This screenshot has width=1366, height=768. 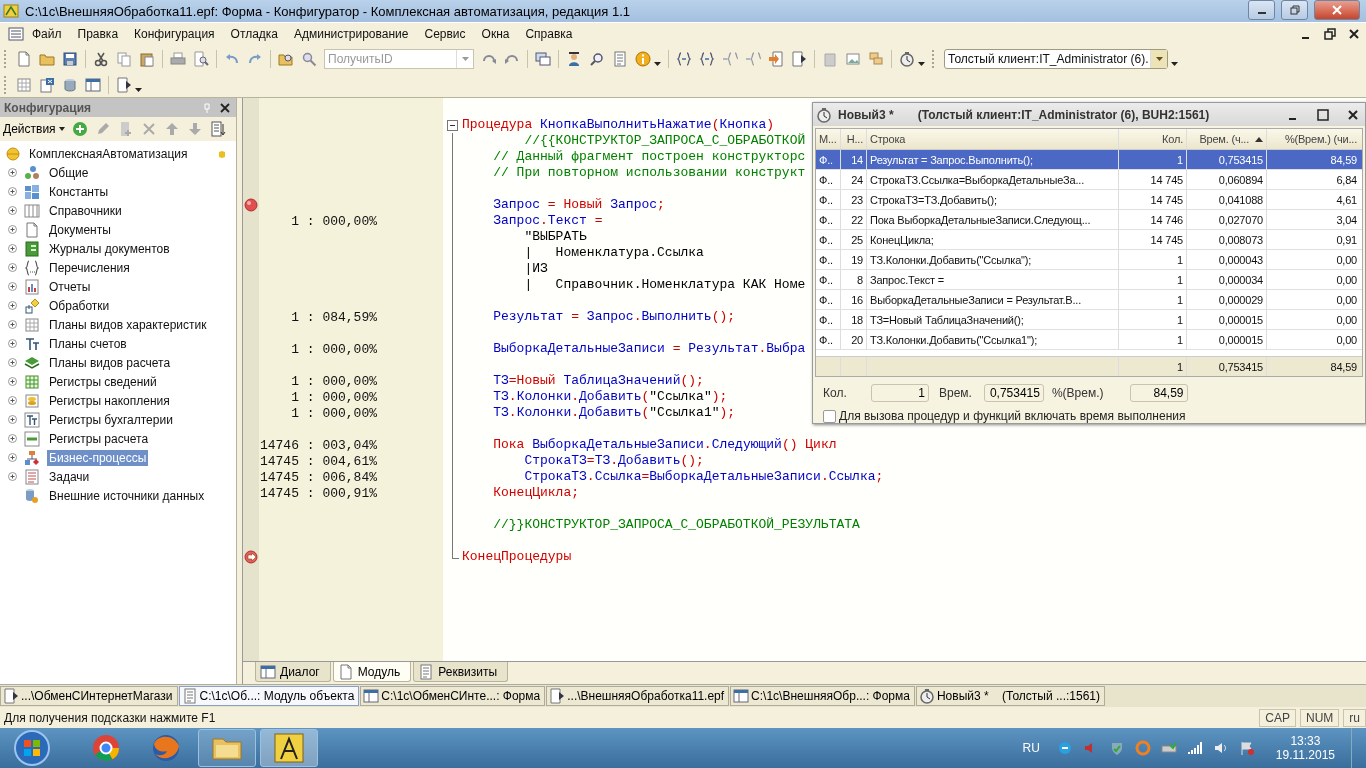 I want to click on tree-item: Регистры расчета, so click(x=99, y=438).